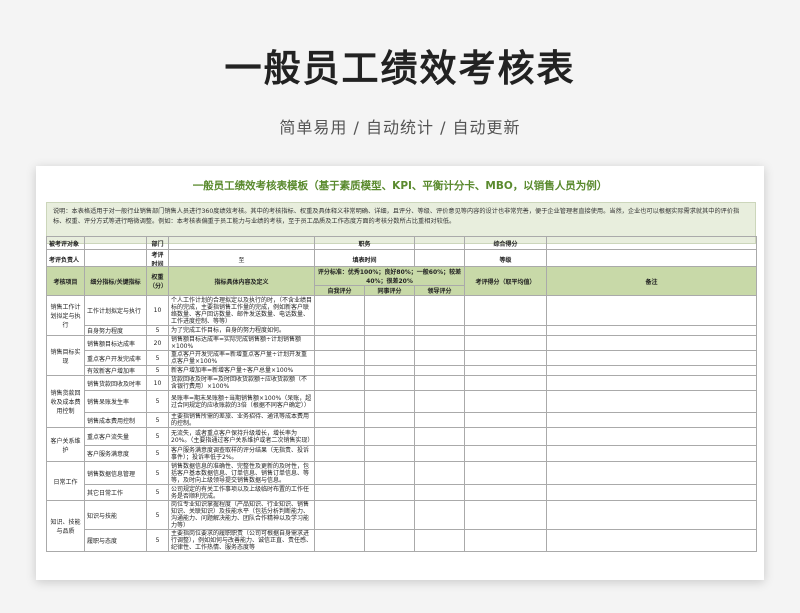 This screenshot has height=613, width=800. What do you see at coordinates (157, 383) in the screenshot?
I see `cell-weight: 10` at bounding box center [157, 383].